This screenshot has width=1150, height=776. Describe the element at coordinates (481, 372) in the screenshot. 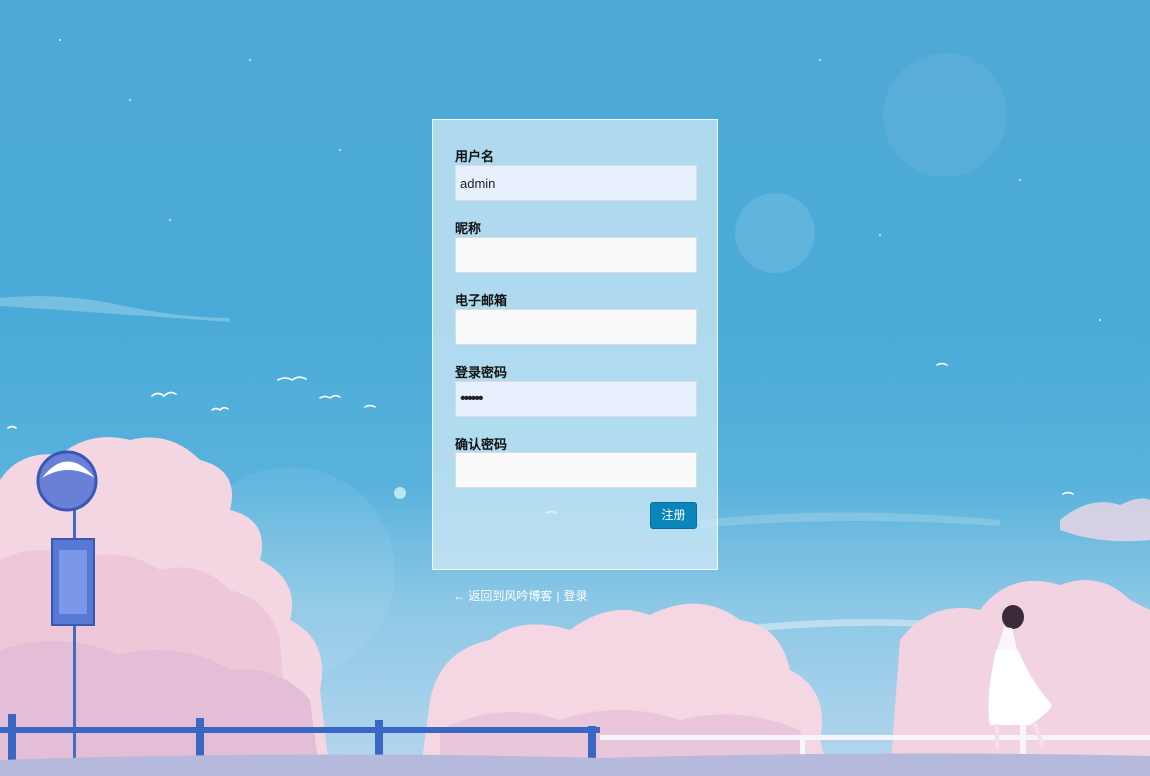

I see `password-label: 登录密码` at that location.